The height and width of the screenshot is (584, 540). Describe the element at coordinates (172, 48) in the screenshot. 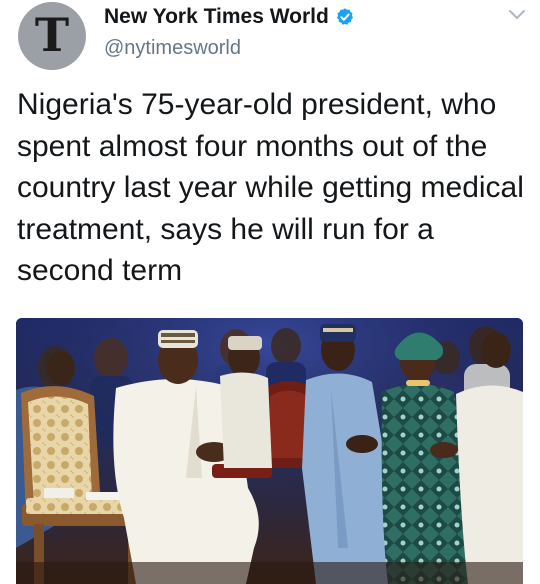

I see `author-handle: @nytimesworld` at that location.